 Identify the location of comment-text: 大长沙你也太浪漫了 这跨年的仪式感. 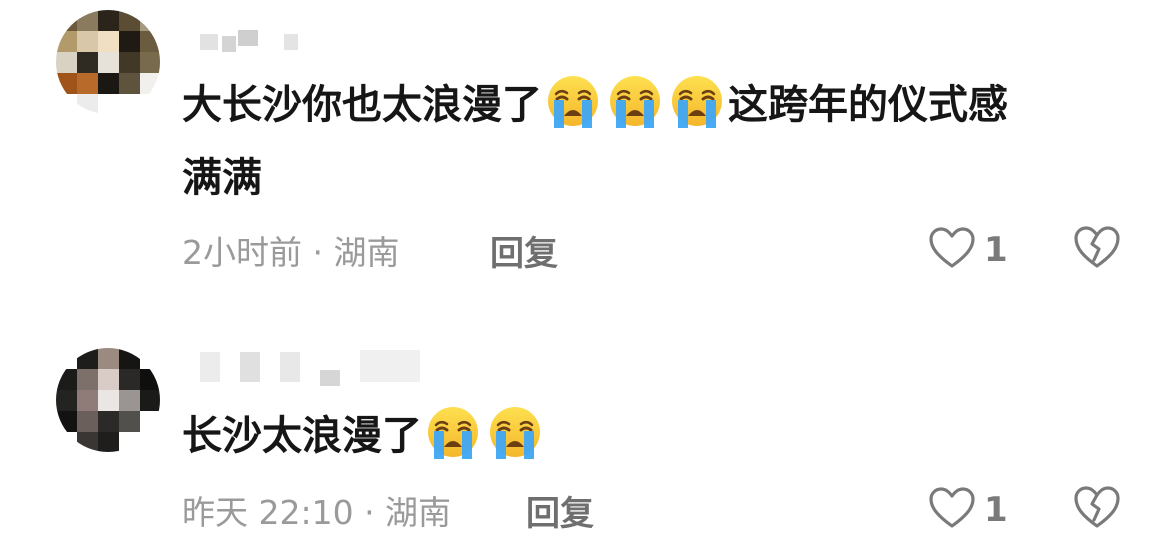
(595, 104).